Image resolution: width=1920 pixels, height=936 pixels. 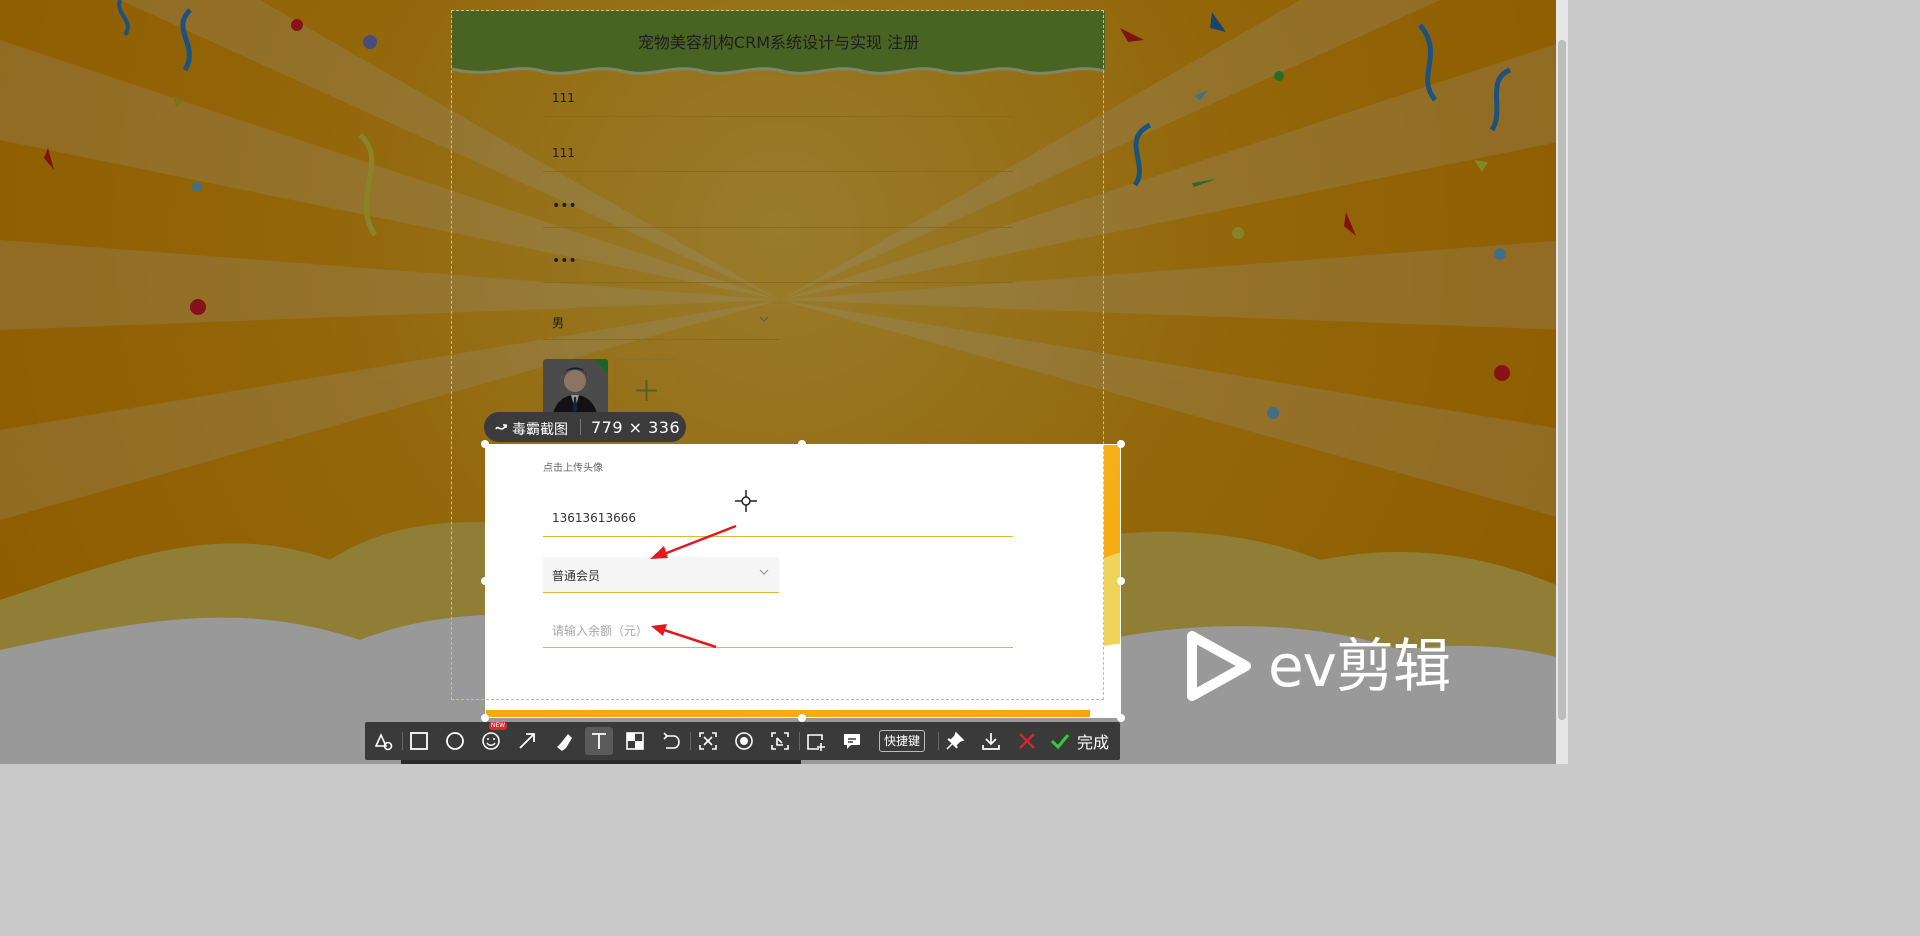 I want to click on text-tool-button, so click(x=599, y=741).